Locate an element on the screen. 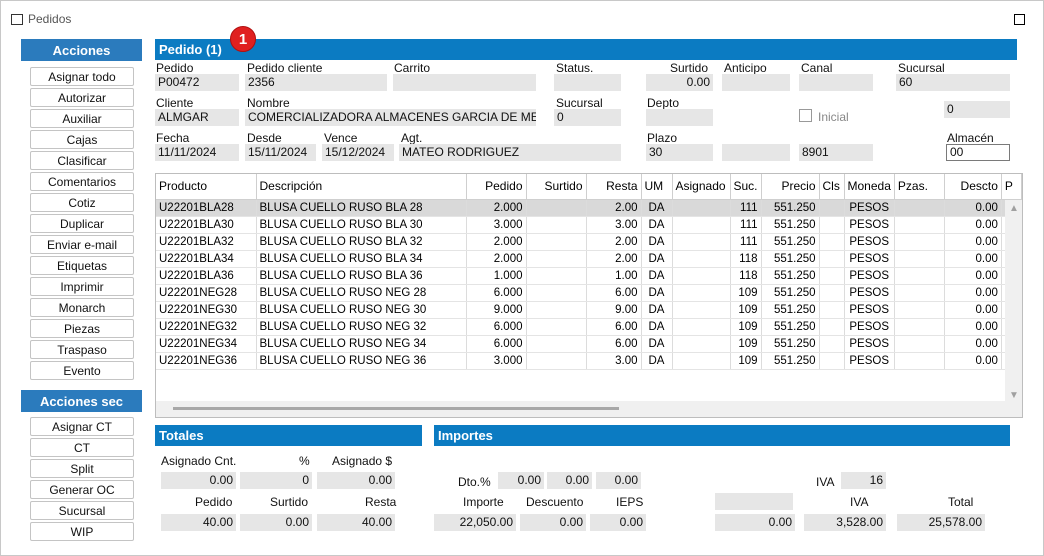 The width and height of the screenshot is (1044, 556). accion-sec-button: CT is located at coordinates (82, 447).